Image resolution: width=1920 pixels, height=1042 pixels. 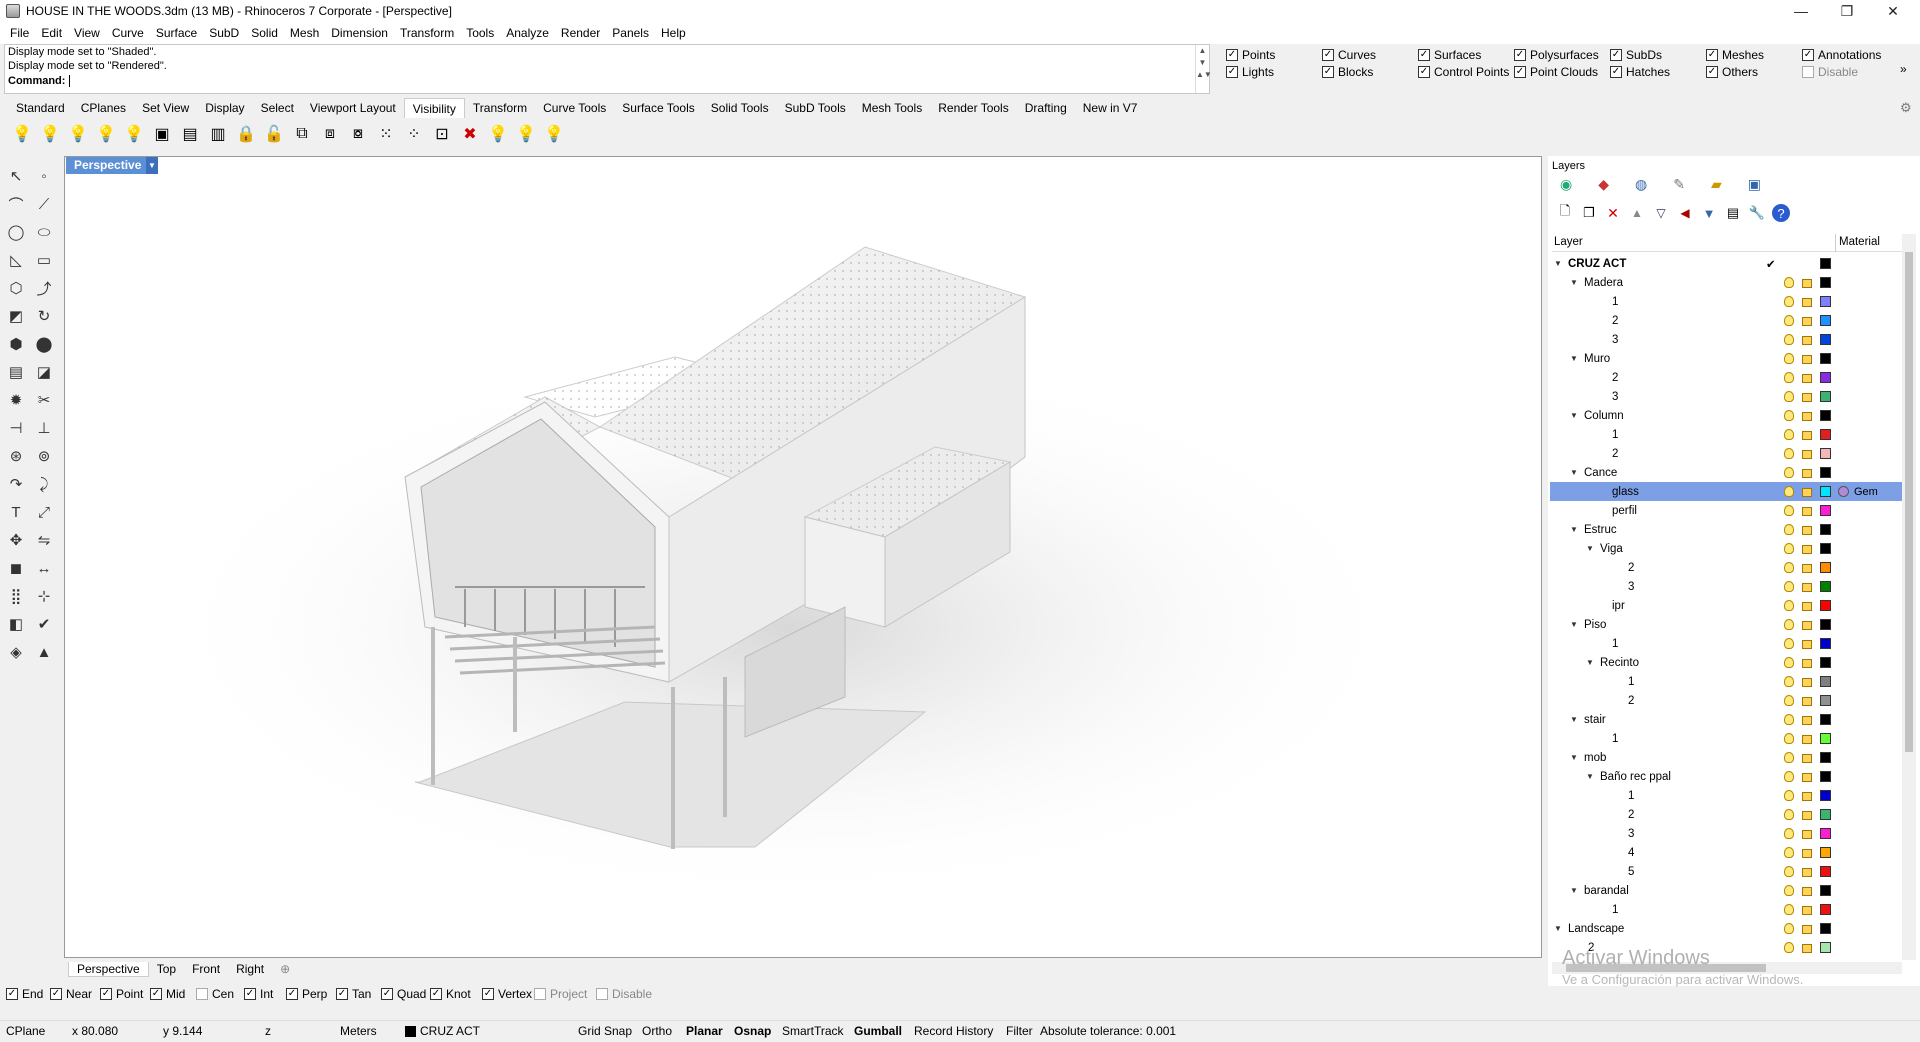 I want to click on minimize-button: —, so click(x=1801, y=11).